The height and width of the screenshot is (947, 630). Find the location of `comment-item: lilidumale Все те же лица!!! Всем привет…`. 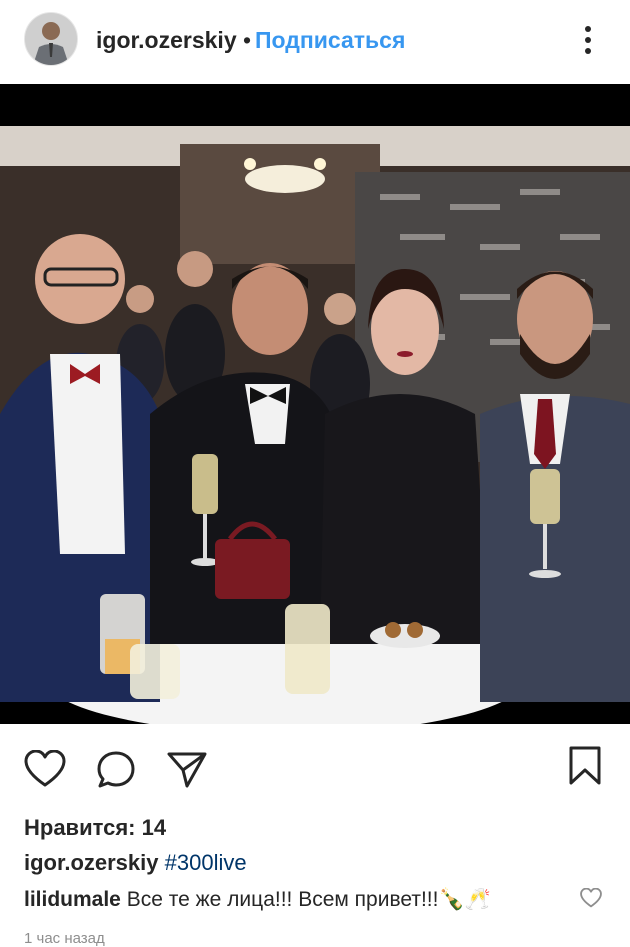

comment-item: lilidumale Все те же лица!!! Всем привет… is located at coordinates (304, 900).